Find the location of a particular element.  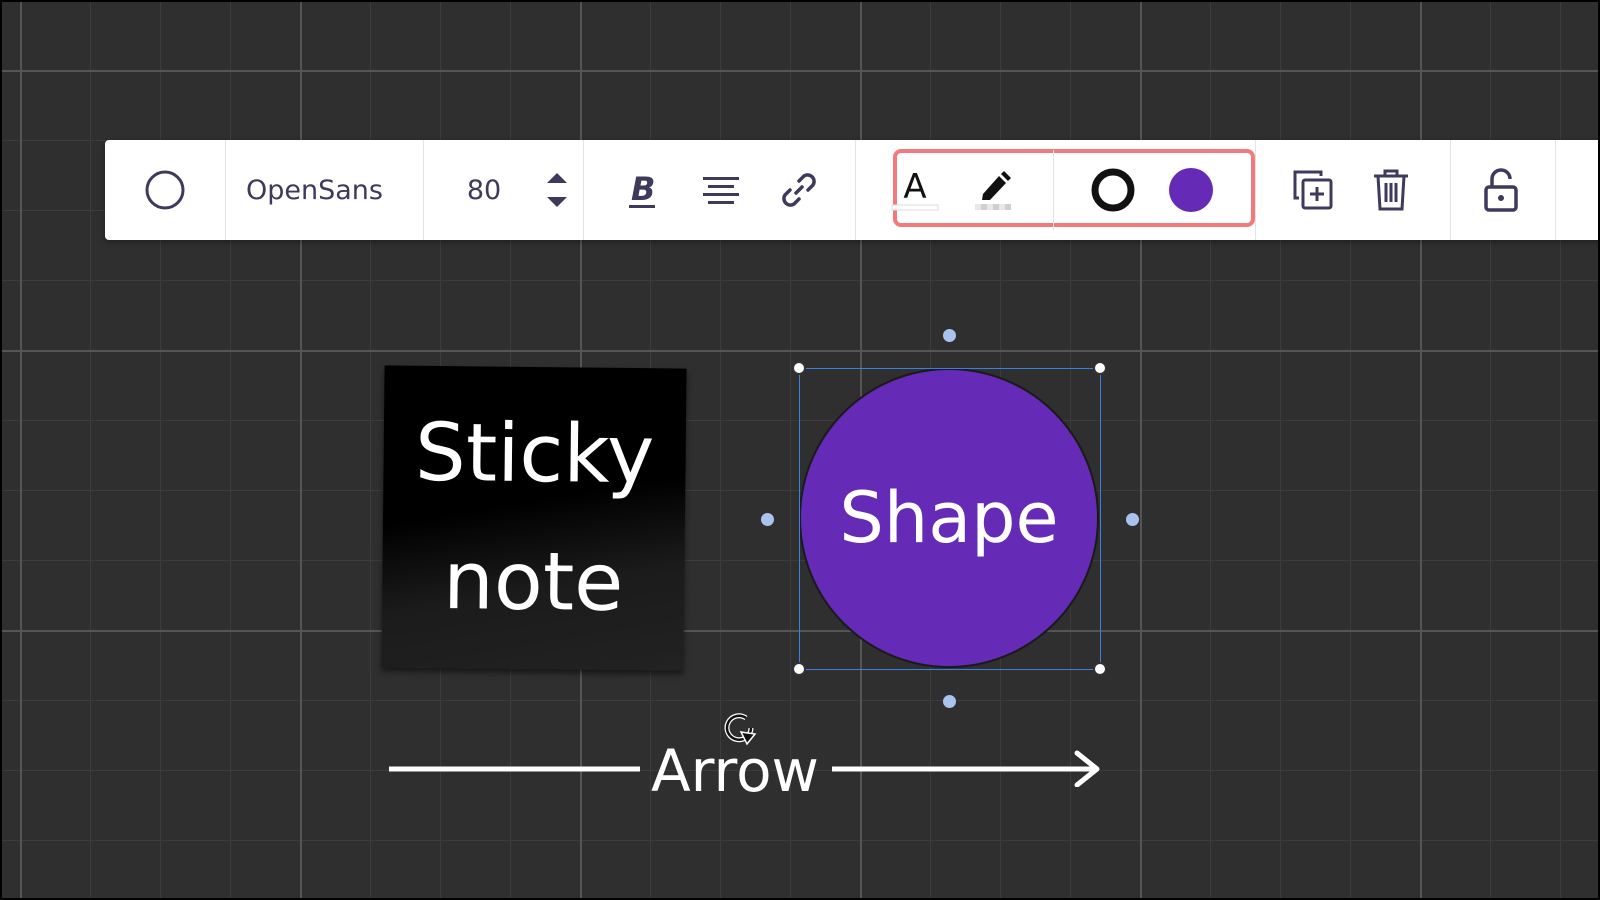

text-color-button: A is located at coordinates (915, 190).